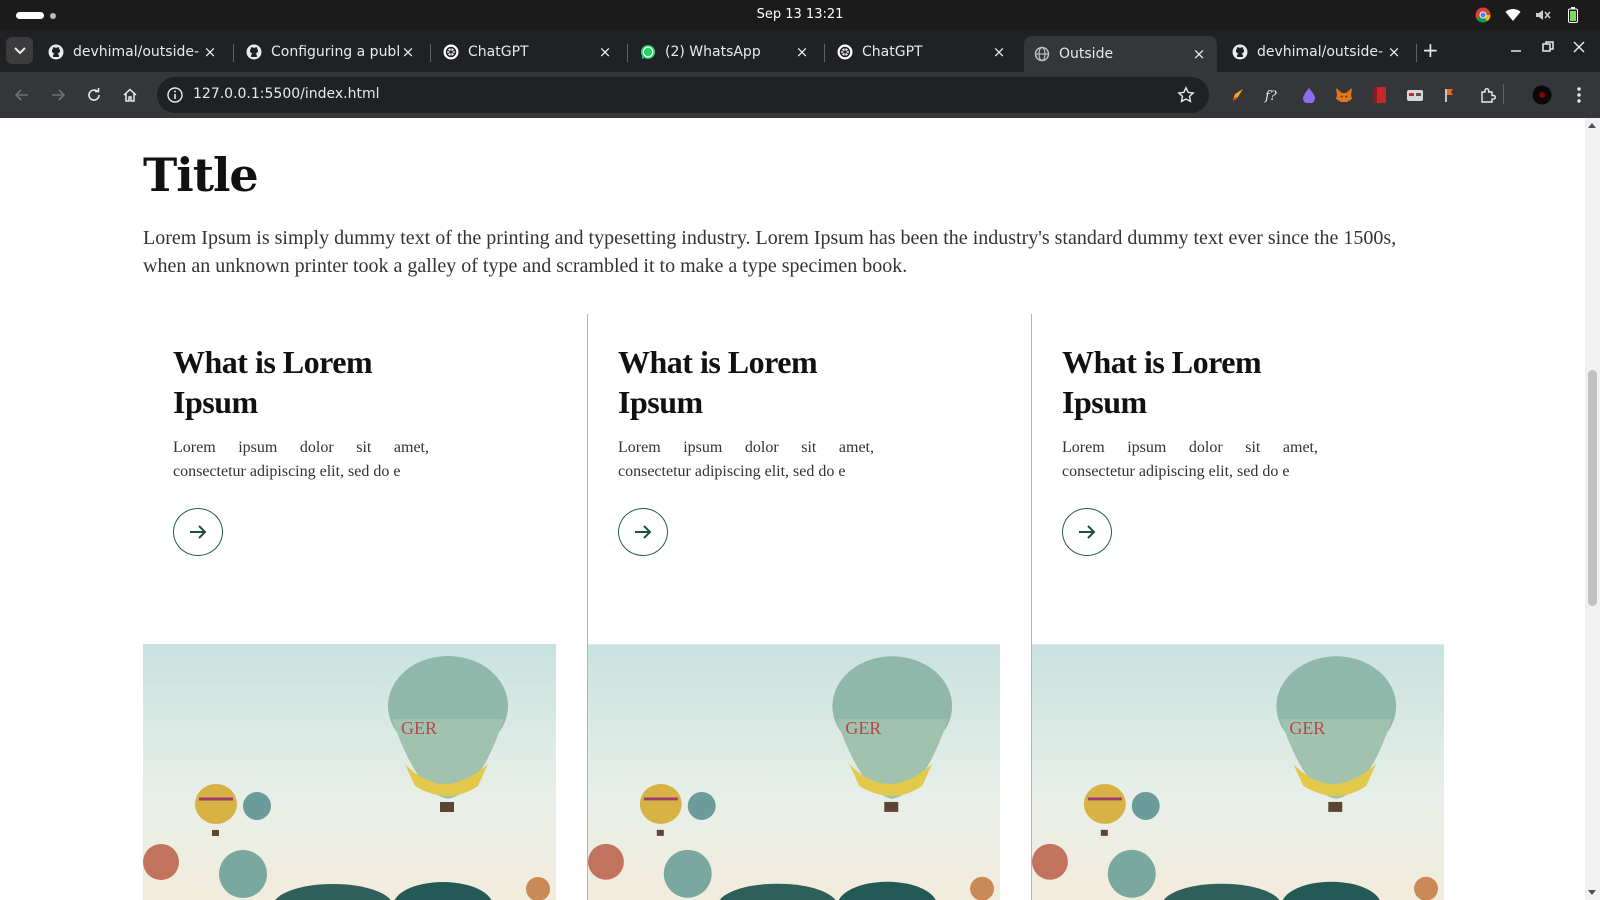 This screenshot has height=900, width=1600. I want to click on restore-icon, so click(1548, 46).